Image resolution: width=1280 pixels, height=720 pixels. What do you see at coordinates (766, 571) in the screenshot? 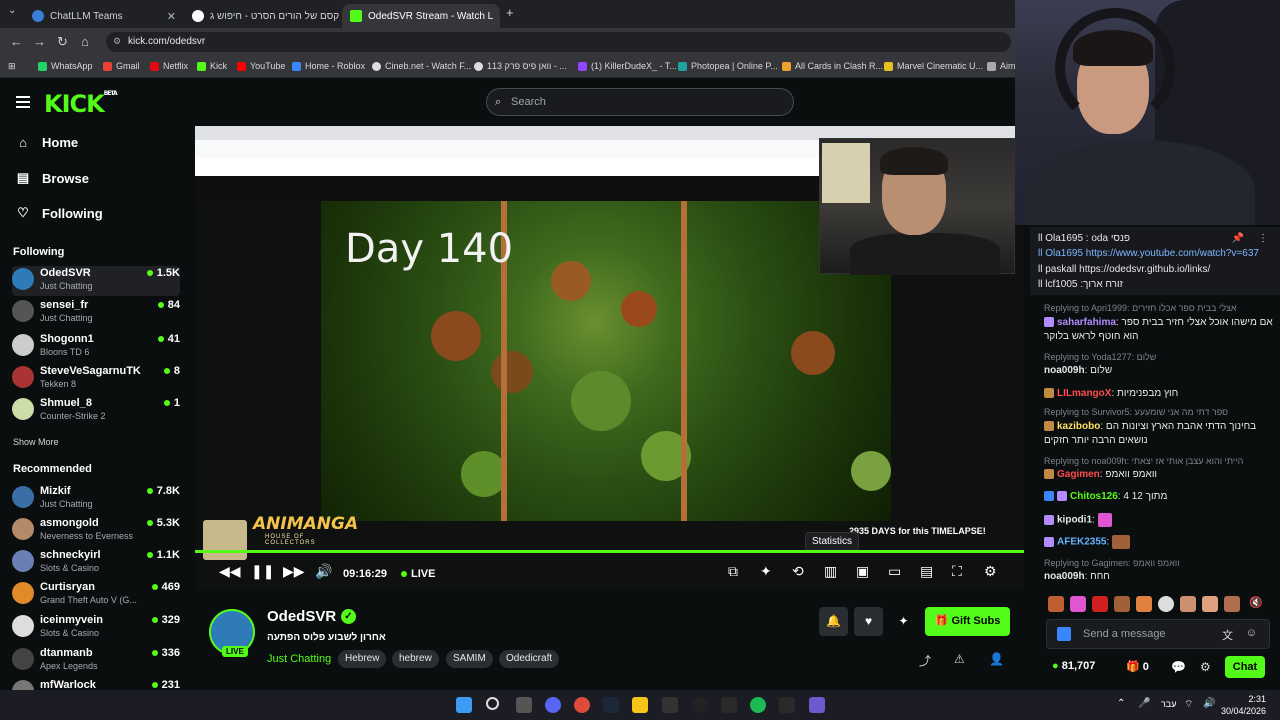
I see `sparkle-icon: ✦` at bounding box center [766, 571].